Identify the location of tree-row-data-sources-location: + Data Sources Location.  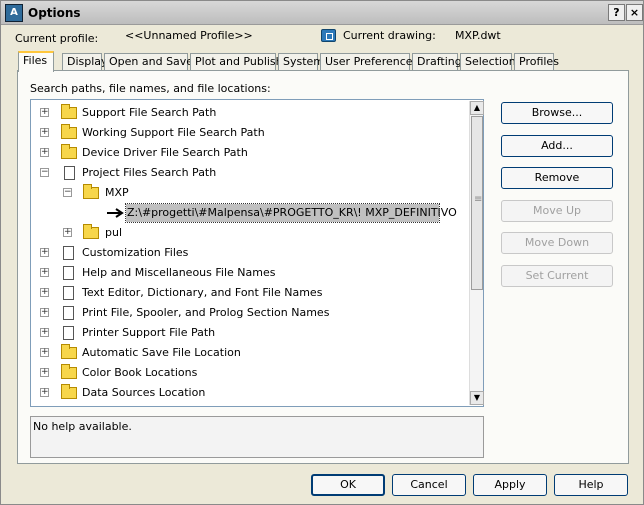
(251, 393).